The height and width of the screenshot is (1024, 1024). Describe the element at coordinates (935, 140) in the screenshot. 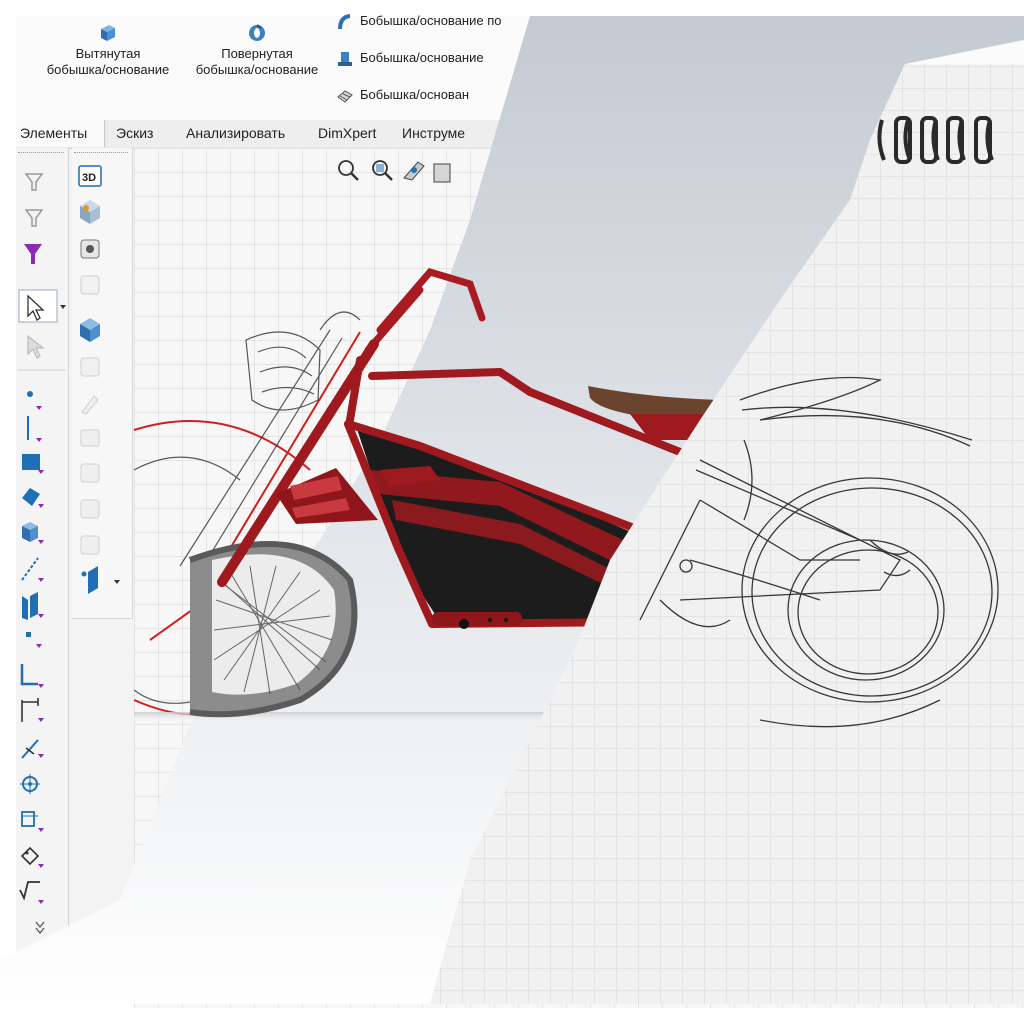

I see `notebook-spiral` at that location.